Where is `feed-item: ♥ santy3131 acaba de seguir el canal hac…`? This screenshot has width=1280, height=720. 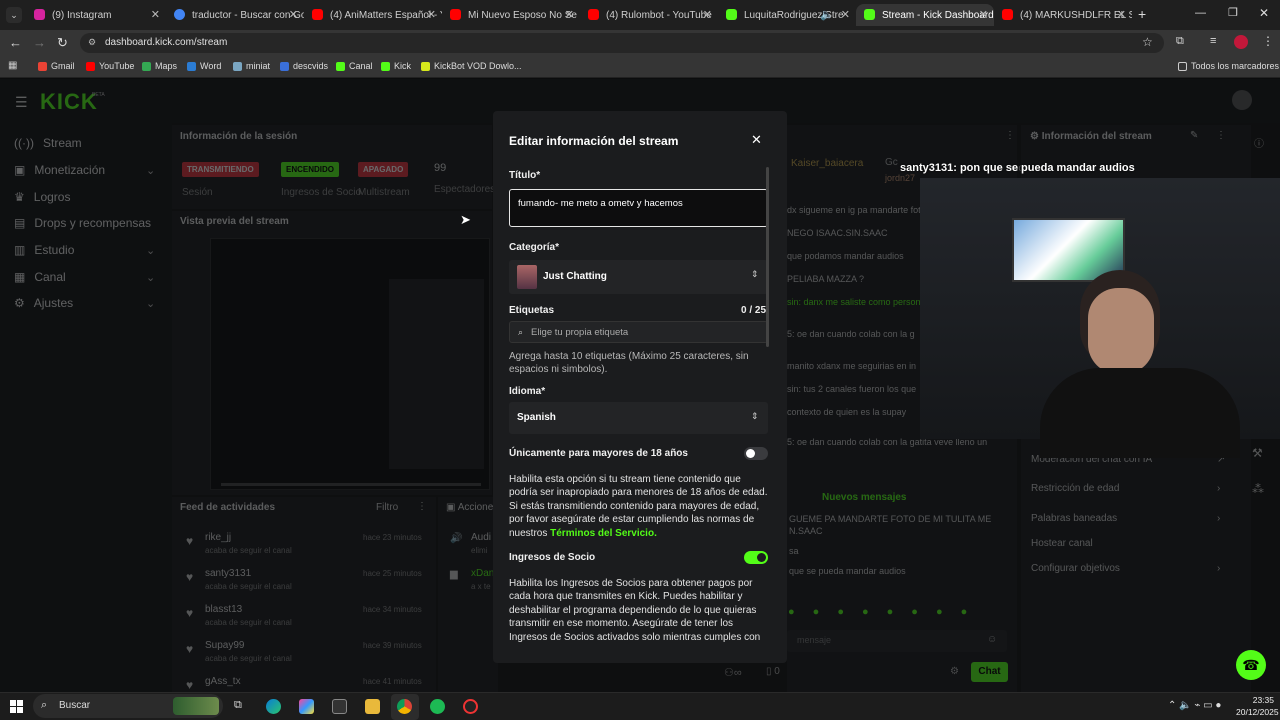 feed-item: ♥ santy3131 acaba de seguir el canal hac… is located at coordinates (306, 583).